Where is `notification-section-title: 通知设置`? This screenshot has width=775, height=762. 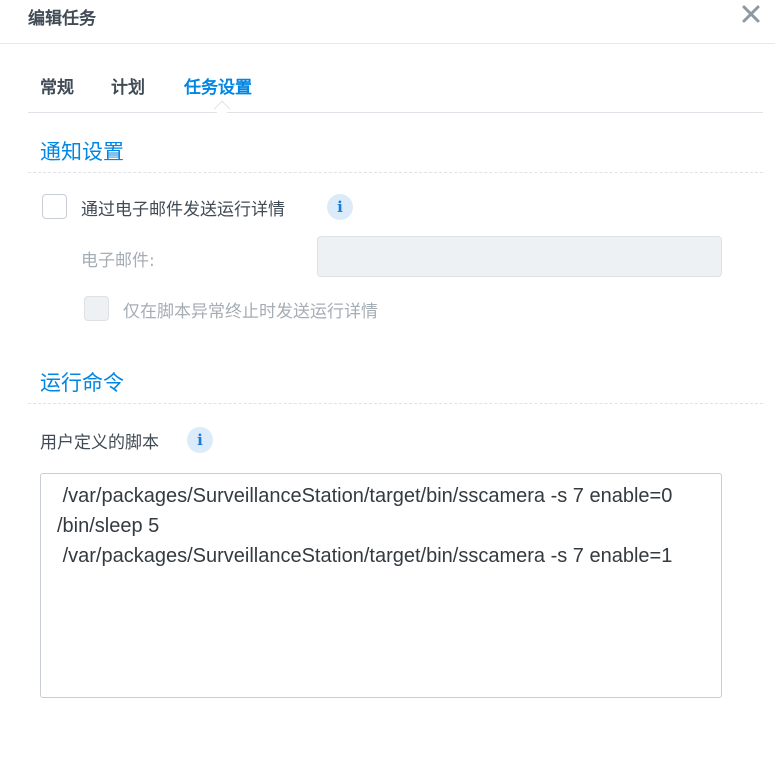
notification-section-title: 通知设置 is located at coordinates (82, 152).